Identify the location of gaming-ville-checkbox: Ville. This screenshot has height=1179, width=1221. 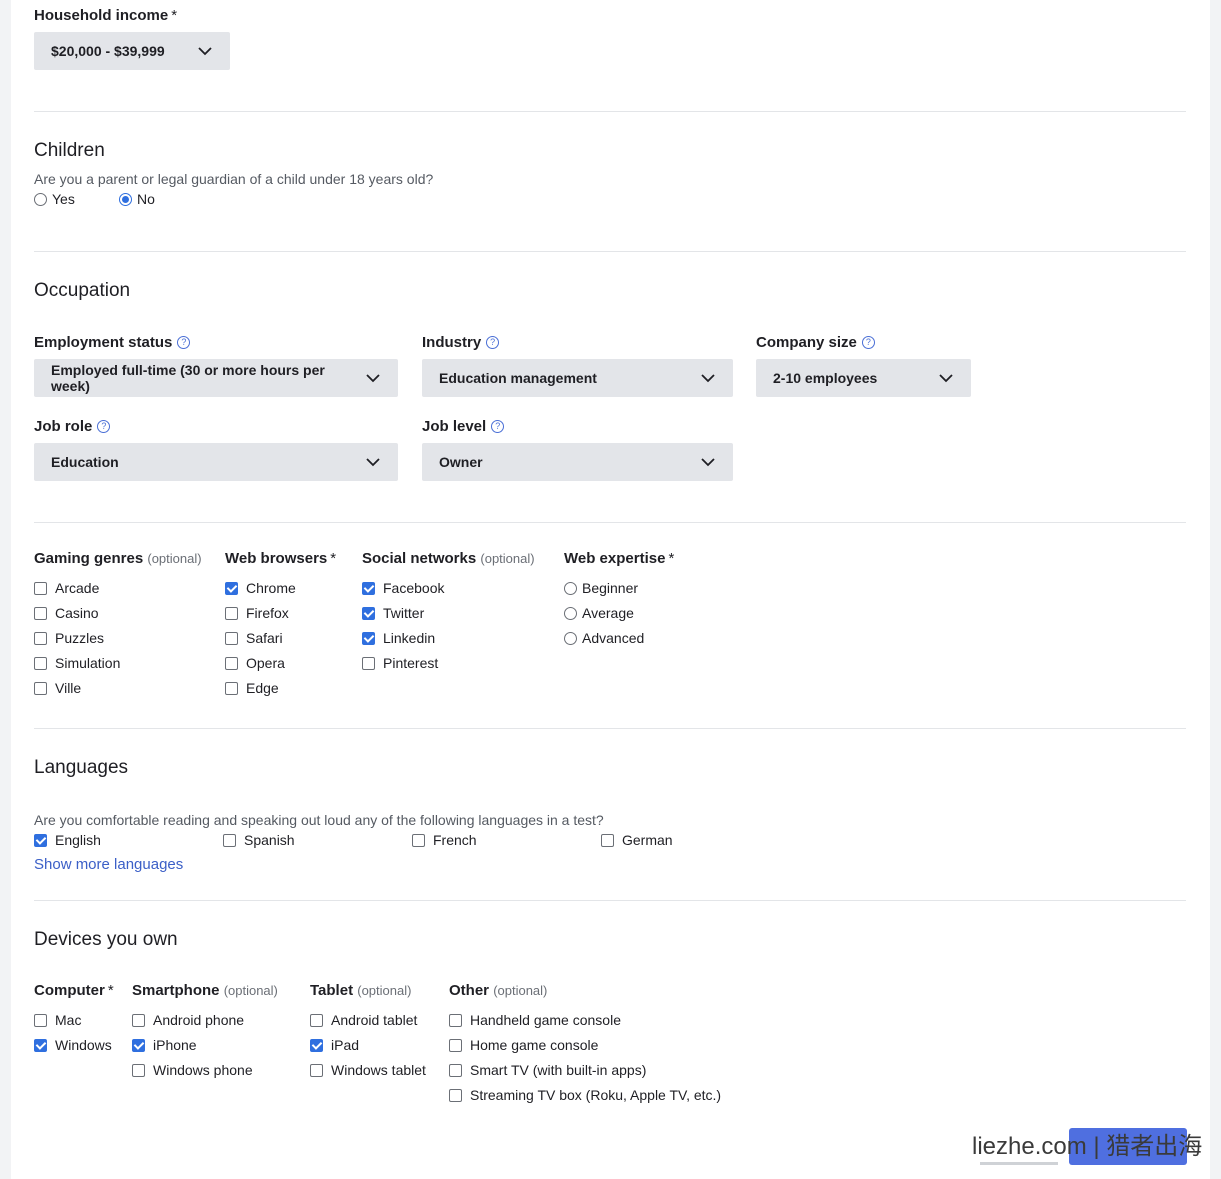
(57, 688).